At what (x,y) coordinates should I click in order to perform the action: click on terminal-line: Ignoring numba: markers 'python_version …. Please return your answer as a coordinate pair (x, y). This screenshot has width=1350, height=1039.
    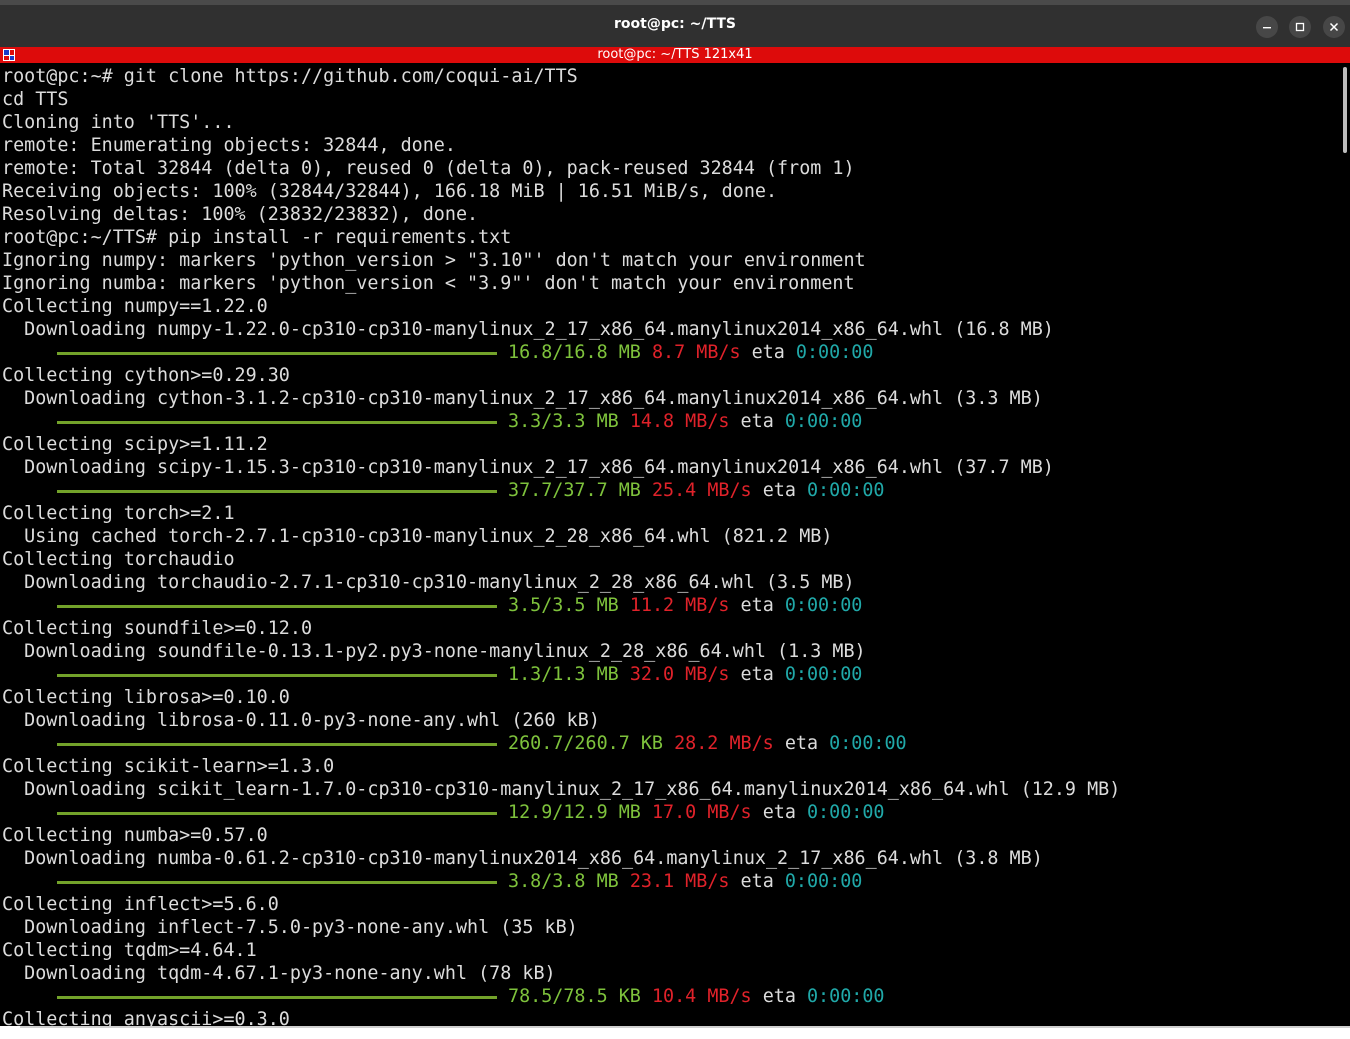
    Looking at the image, I should click on (428, 283).